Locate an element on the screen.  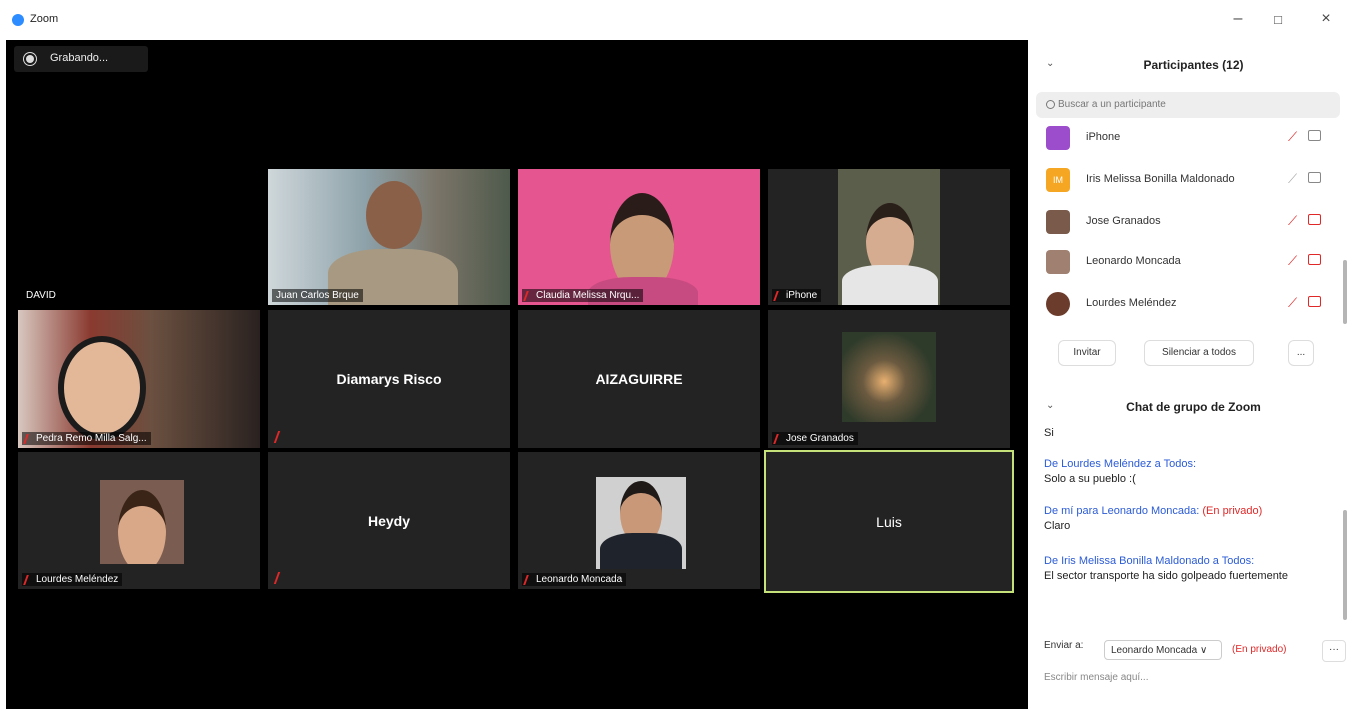
video-tile-luis-active-speaker: Luis is located at coordinates (889, 521).